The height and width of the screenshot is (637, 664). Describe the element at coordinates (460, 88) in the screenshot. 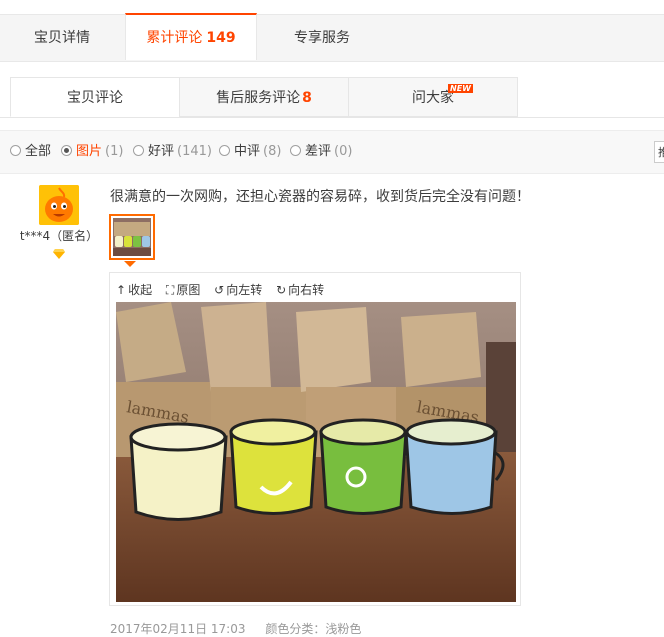

I see `new-badge: NEW` at that location.